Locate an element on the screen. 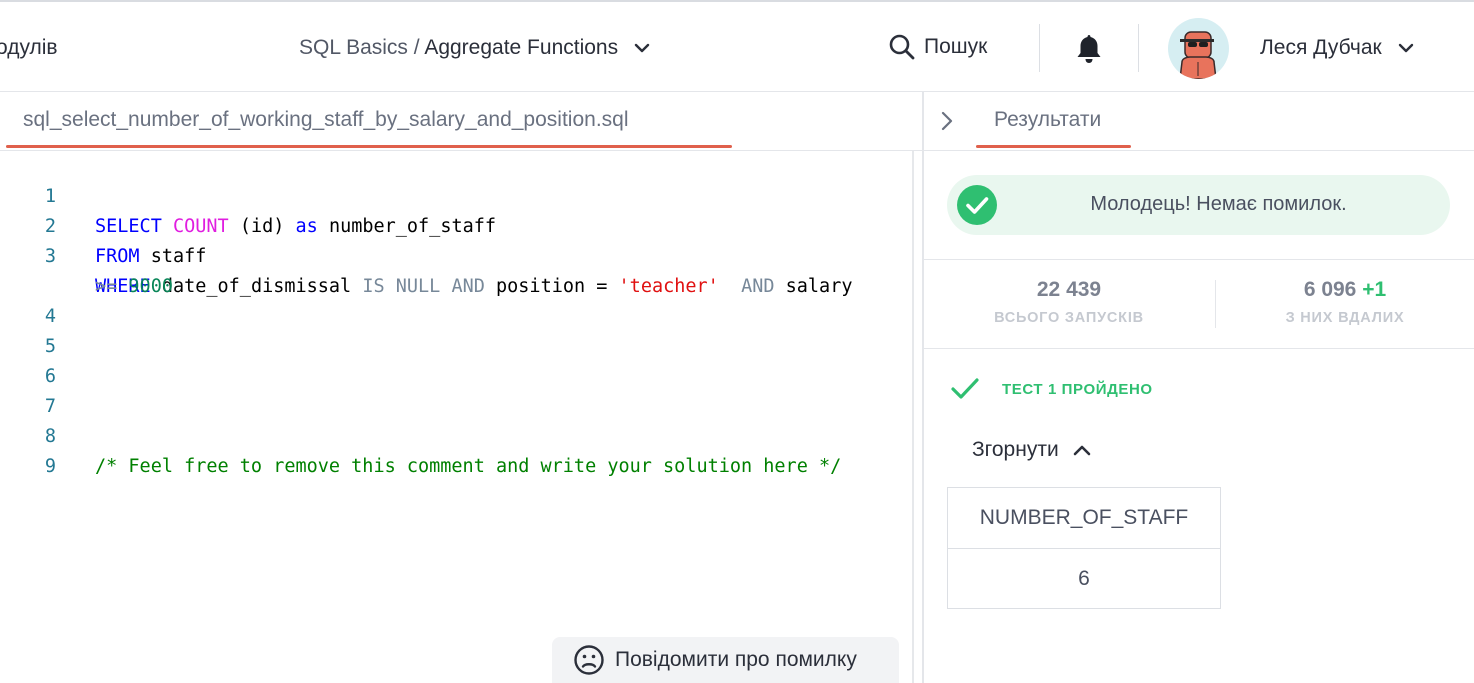  column-header: NUMBER_OF_STAFF is located at coordinates (1084, 518).